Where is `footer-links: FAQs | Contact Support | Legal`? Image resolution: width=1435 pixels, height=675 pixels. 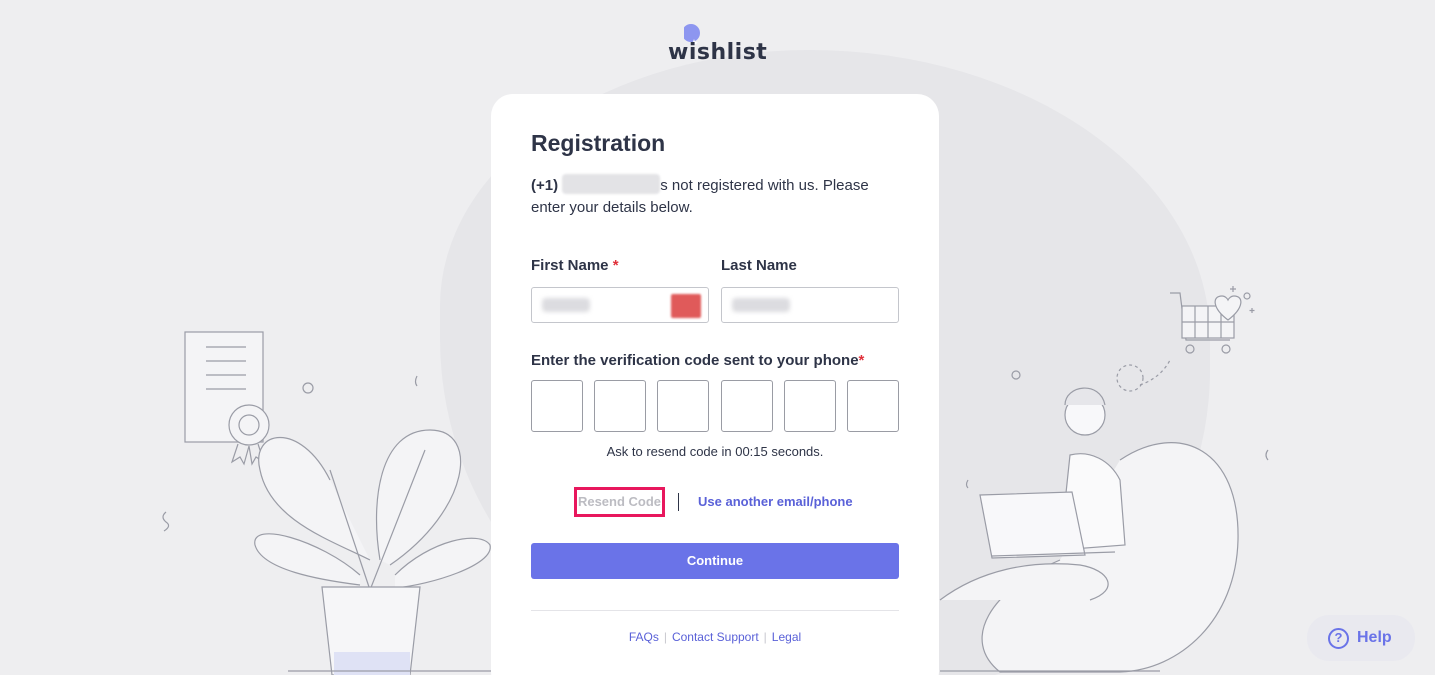
footer-links: FAQs | Contact Support | Legal is located at coordinates (715, 637).